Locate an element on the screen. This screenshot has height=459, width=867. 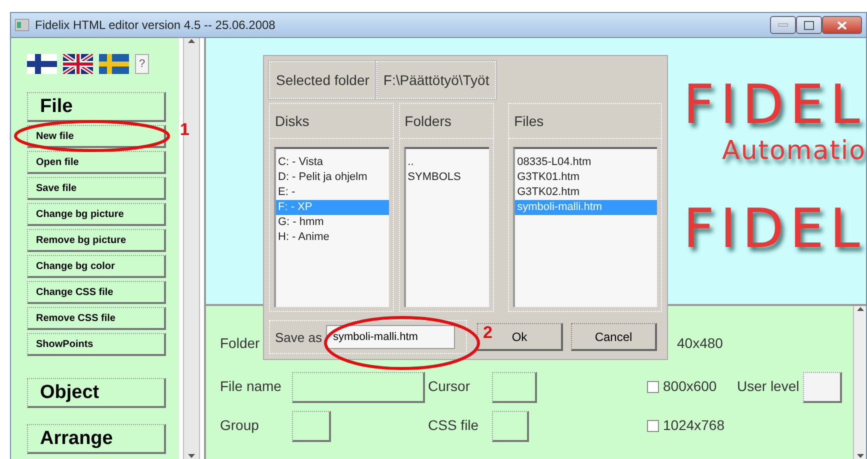
file-list: C: - Vista D: - Pelit ja ohjelm E: - F: - XP G: - hmm H: - Anime is located at coordinates (331, 227).